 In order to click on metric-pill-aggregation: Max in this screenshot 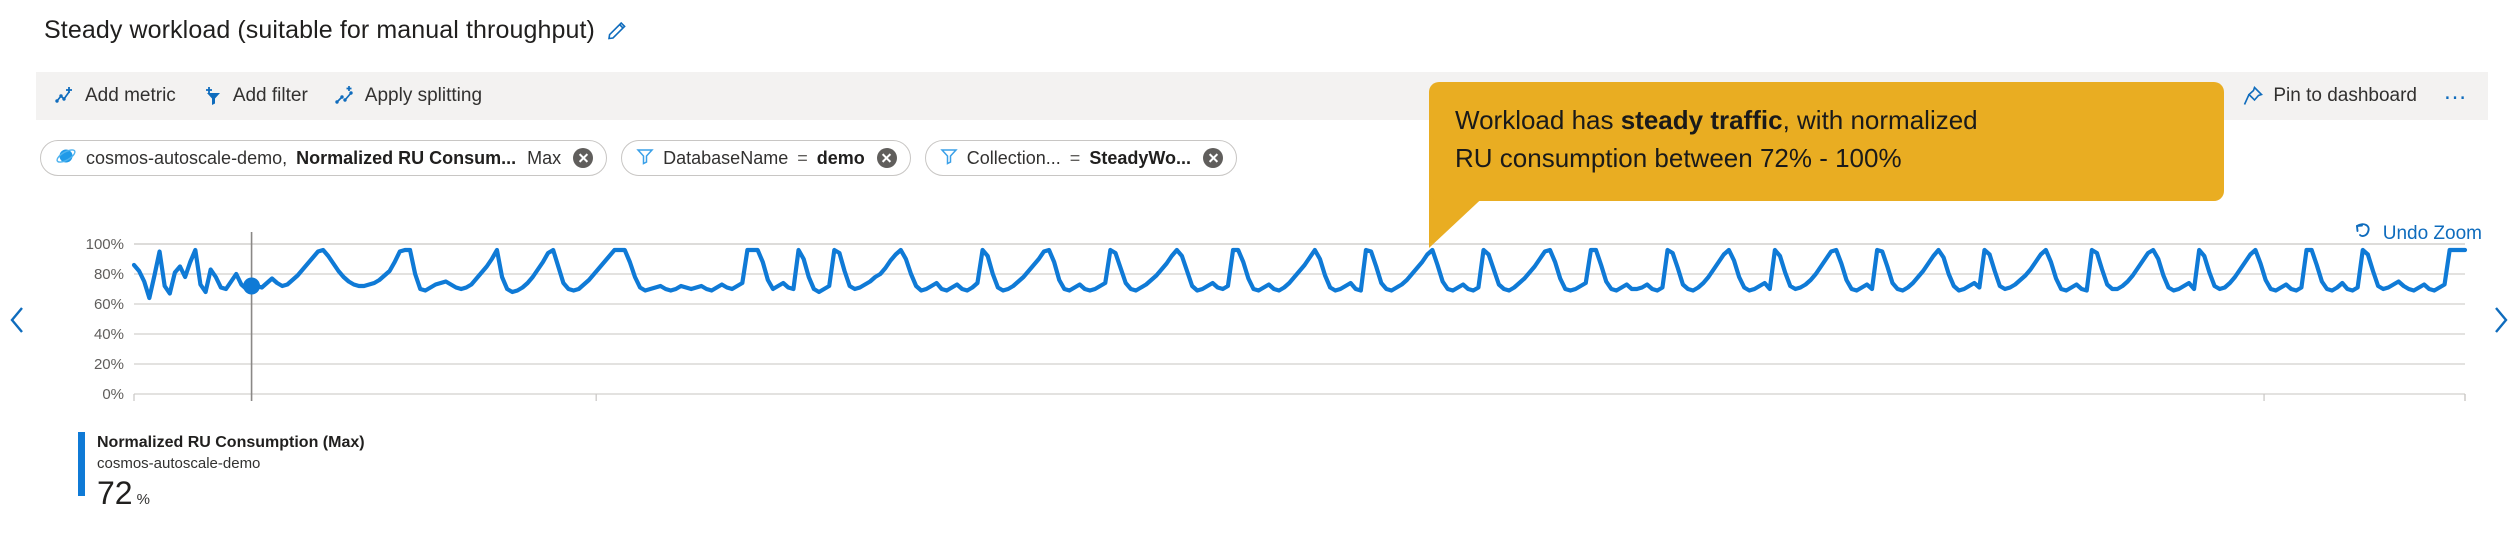, I will do `click(544, 157)`.